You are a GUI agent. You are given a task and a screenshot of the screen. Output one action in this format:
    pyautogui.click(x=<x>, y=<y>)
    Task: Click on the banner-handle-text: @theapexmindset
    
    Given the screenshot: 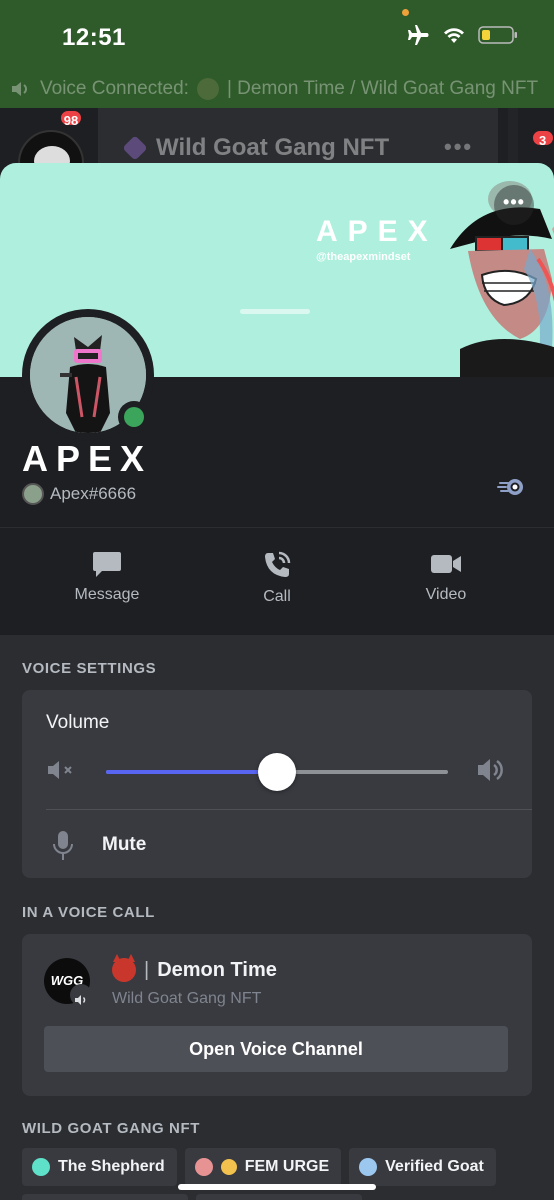 What is the action you would take?
    pyautogui.click(x=363, y=257)
    